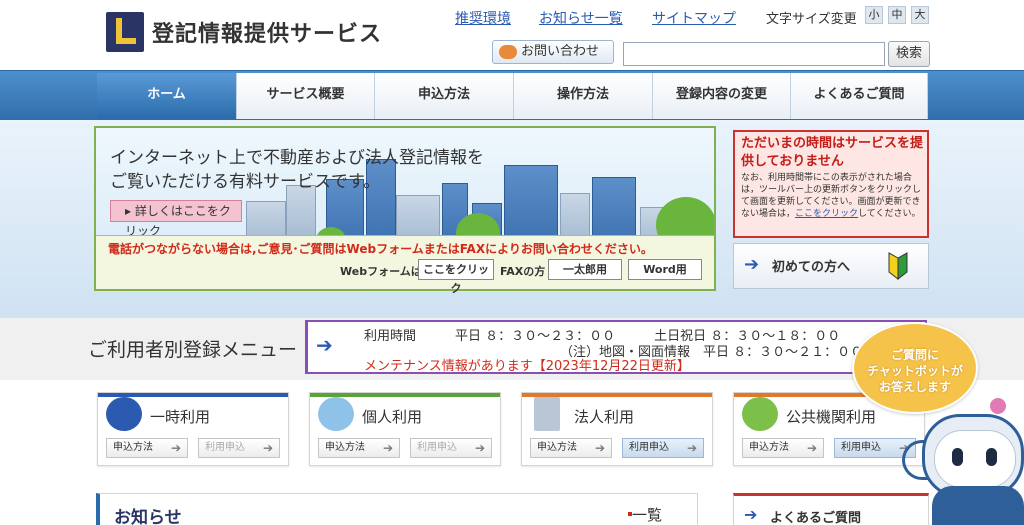  Describe the element at coordinates (167, 96) in the screenshot. I see `nav-item-home: ホーム` at that location.